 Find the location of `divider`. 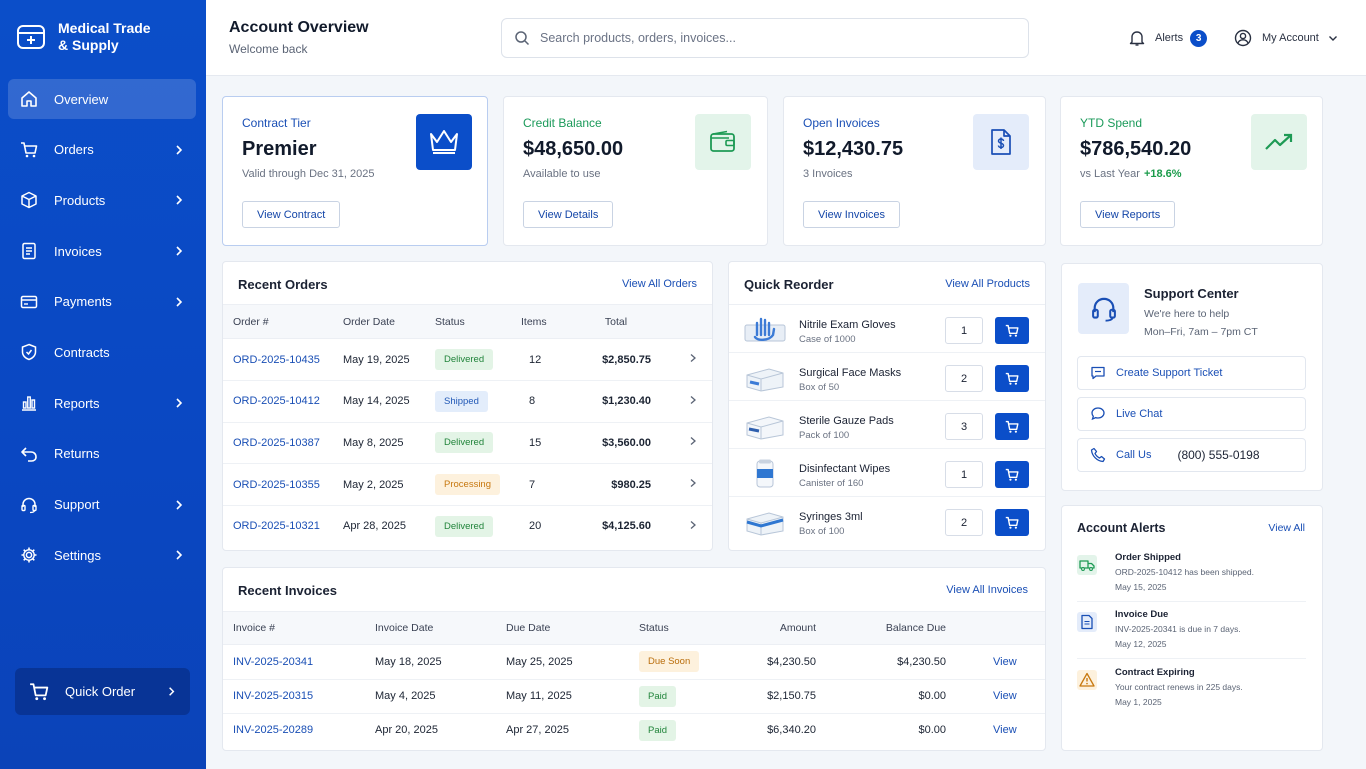

divider is located at coordinates (1191, 658).